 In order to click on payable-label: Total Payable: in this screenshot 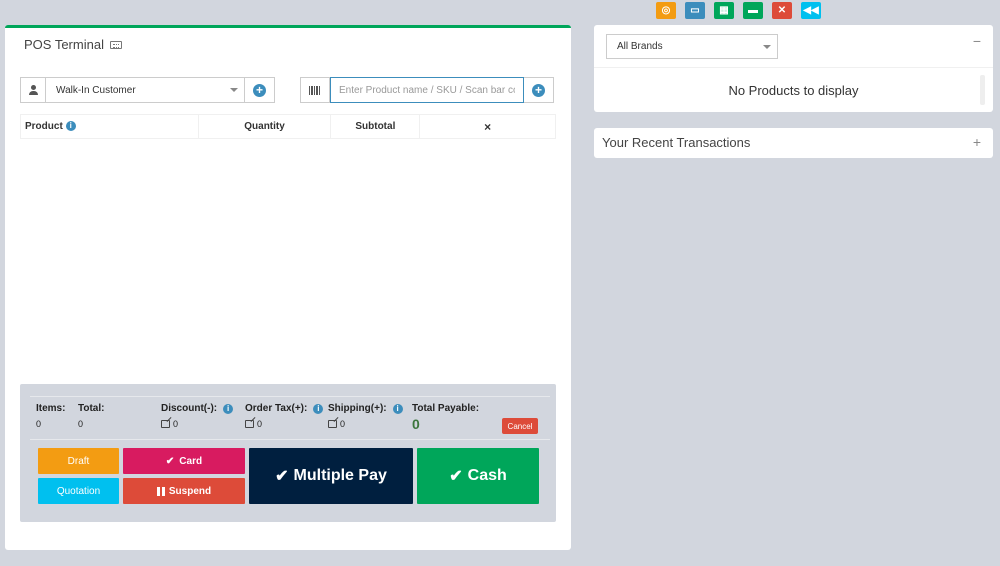, I will do `click(446, 408)`.